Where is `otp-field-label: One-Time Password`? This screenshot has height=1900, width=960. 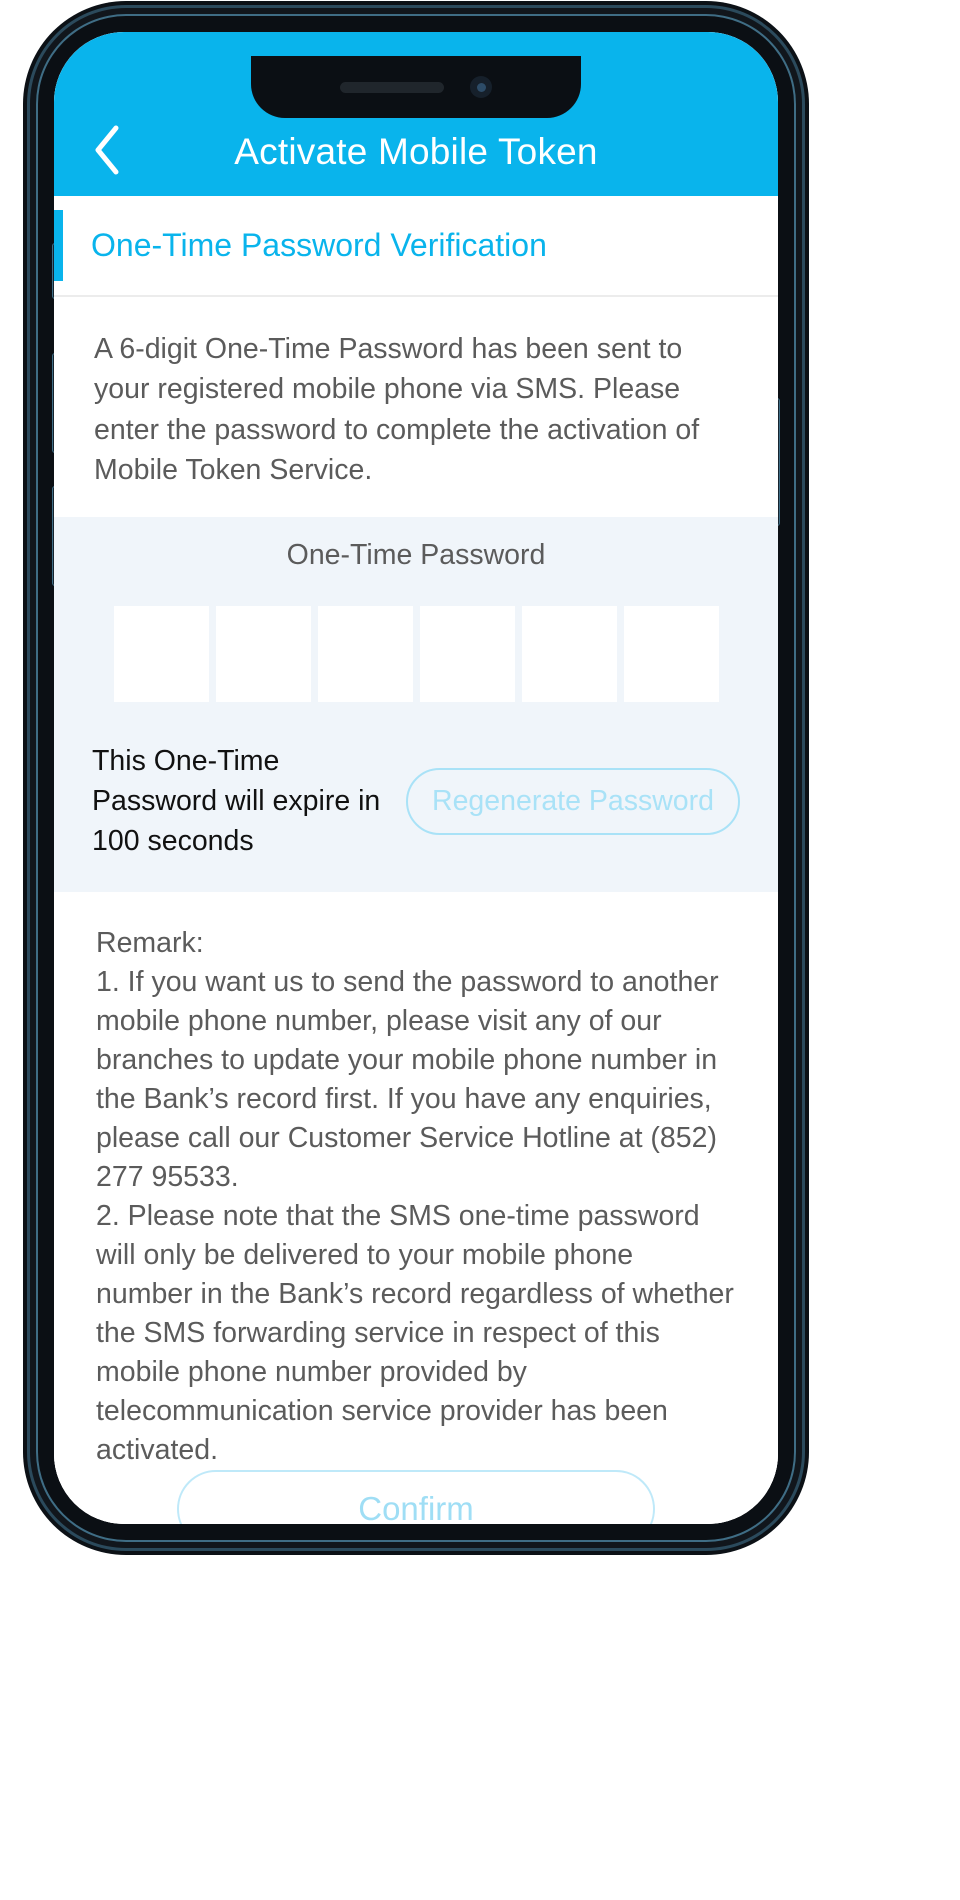
otp-field-label: One-Time Password is located at coordinates (416, 554).